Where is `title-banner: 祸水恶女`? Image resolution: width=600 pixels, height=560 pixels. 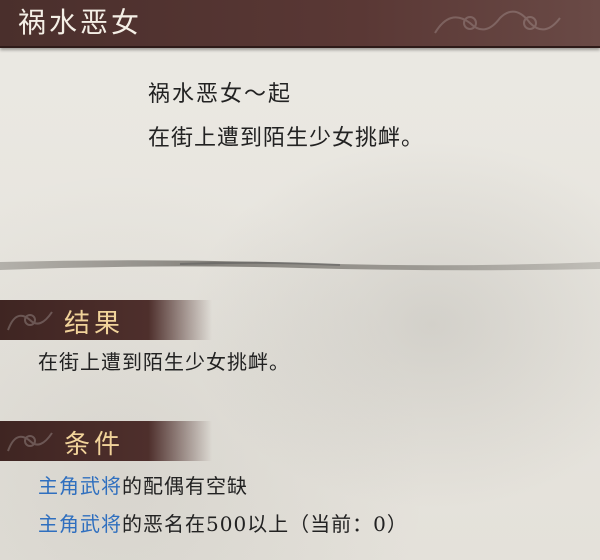
title-banner: 祸水恶女 is located at coordinates (300, 24).